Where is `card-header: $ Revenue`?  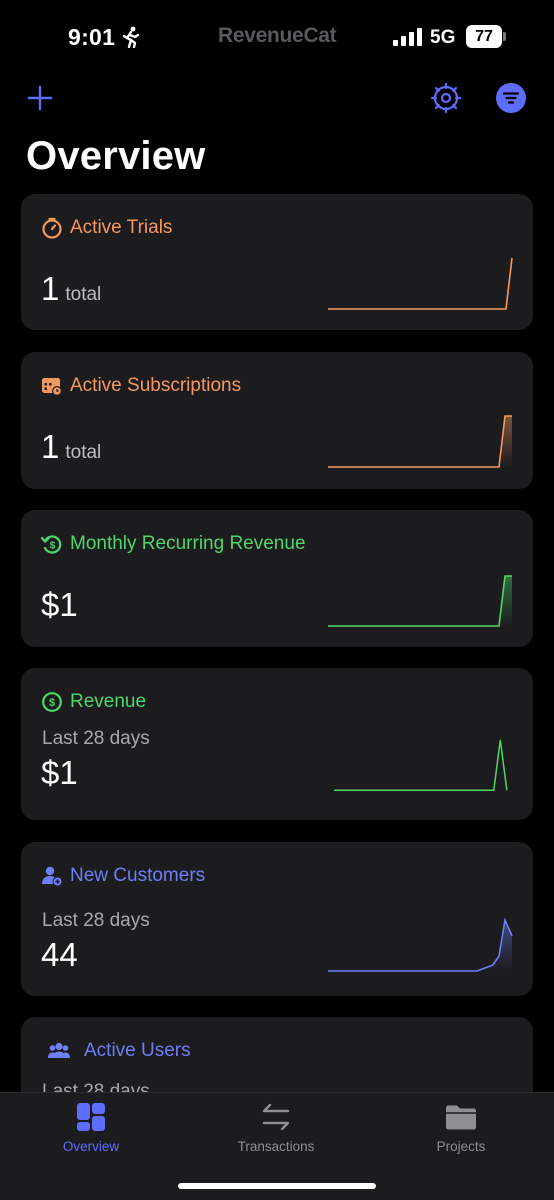
card-header: $ Revenue is located at coordinates (93, 702).